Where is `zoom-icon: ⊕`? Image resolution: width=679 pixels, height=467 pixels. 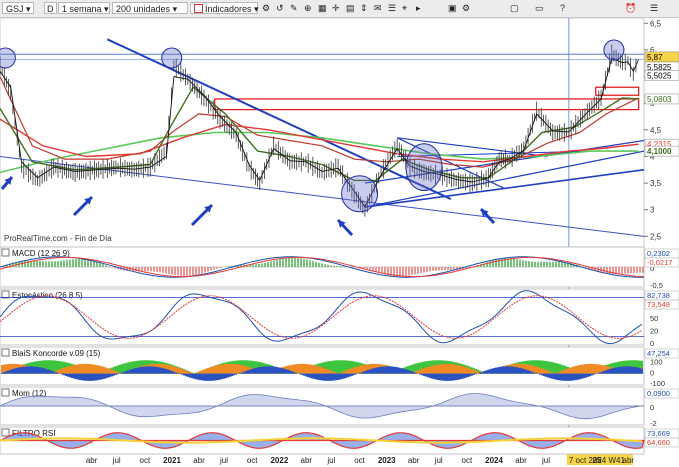
zoom-icon: ⊕ is located at coordinates (308, 8).